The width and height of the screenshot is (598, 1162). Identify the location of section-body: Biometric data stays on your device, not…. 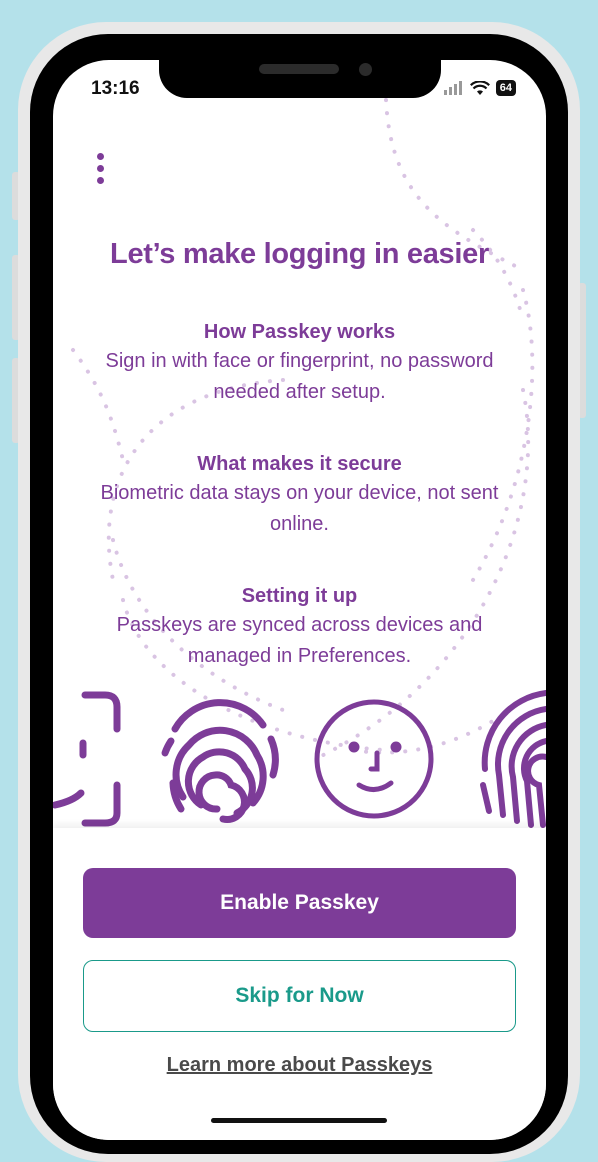
(299, 508).